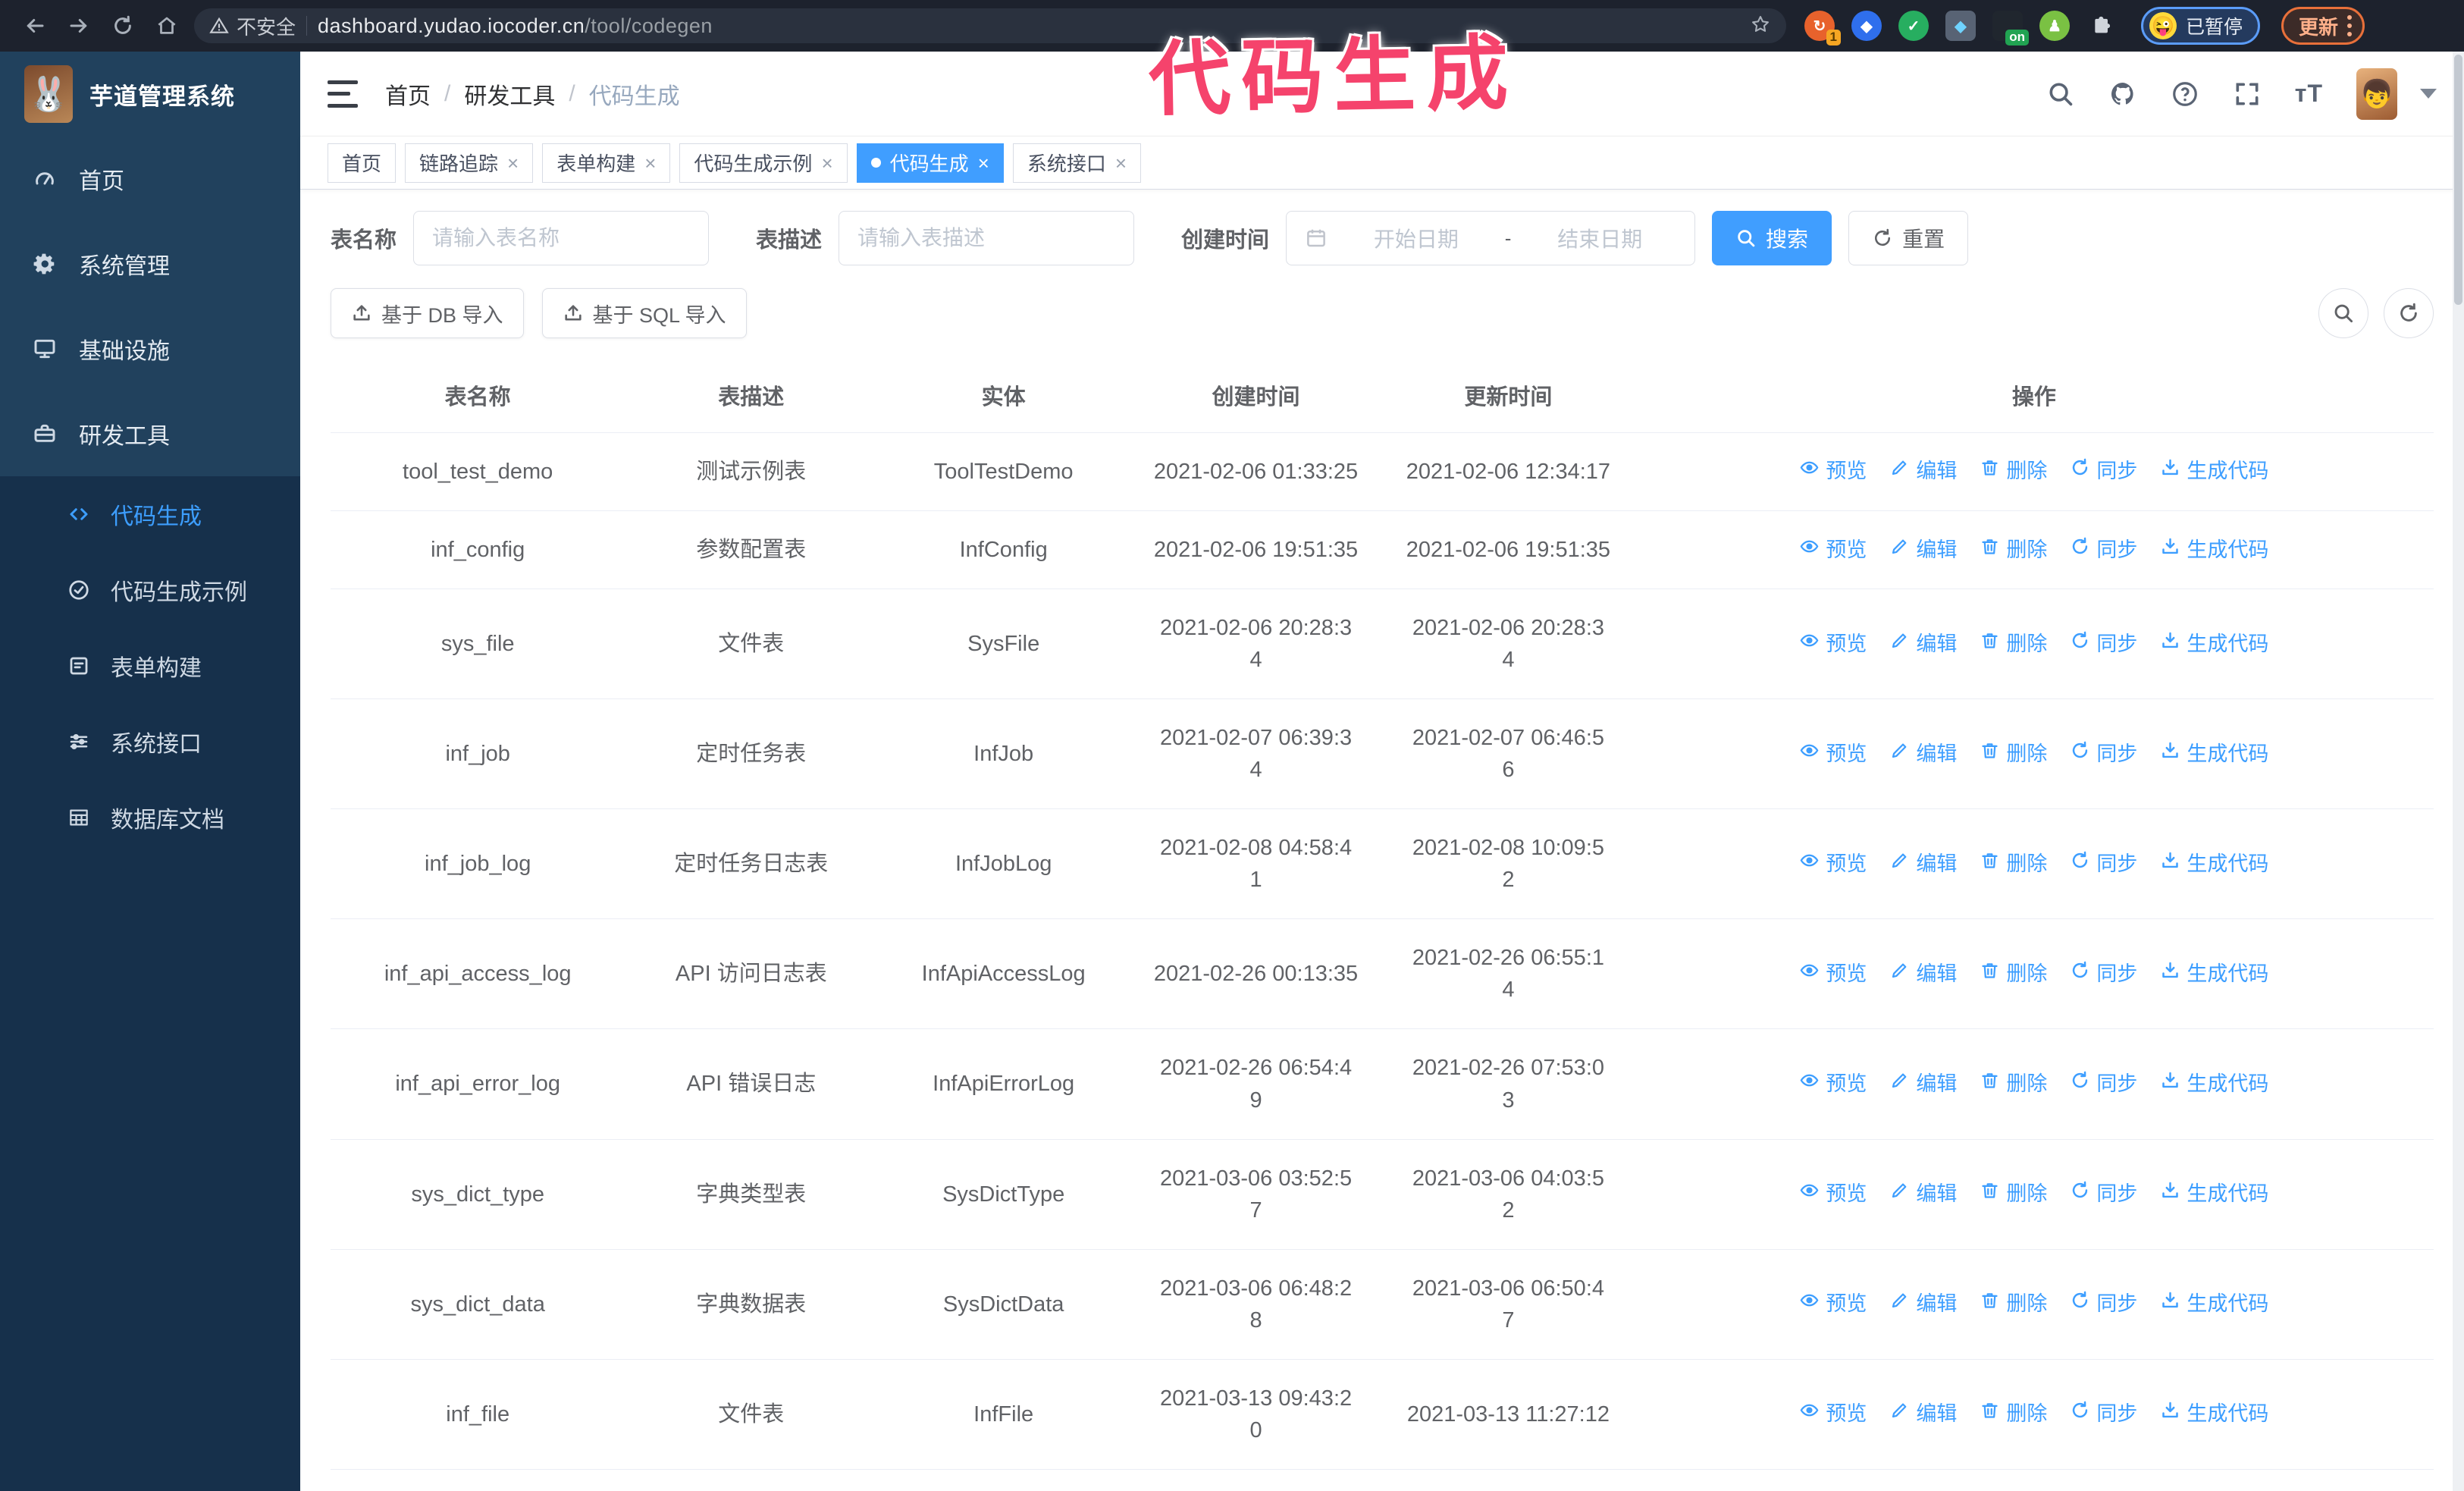  What do you see at coordinates (1417, 238) in the screenshot?
I see `start-date-placeholder: 开始日期` at bounding box center [1417, 238].